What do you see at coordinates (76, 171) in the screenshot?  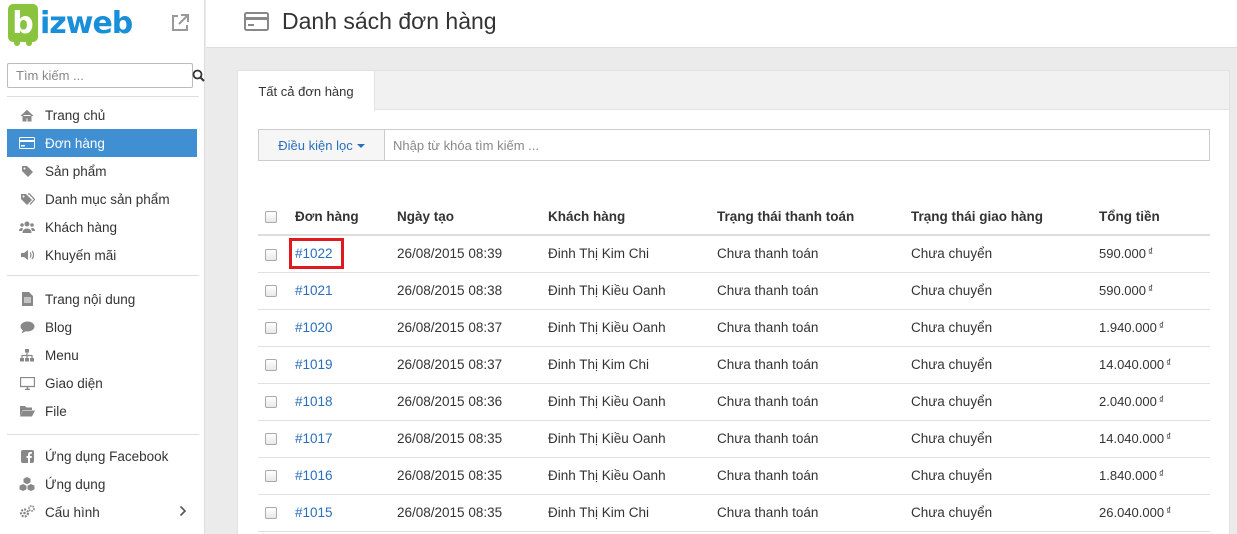 I see `sidebar-item-label: Sản phẩm` at bounding box center [76, 171].